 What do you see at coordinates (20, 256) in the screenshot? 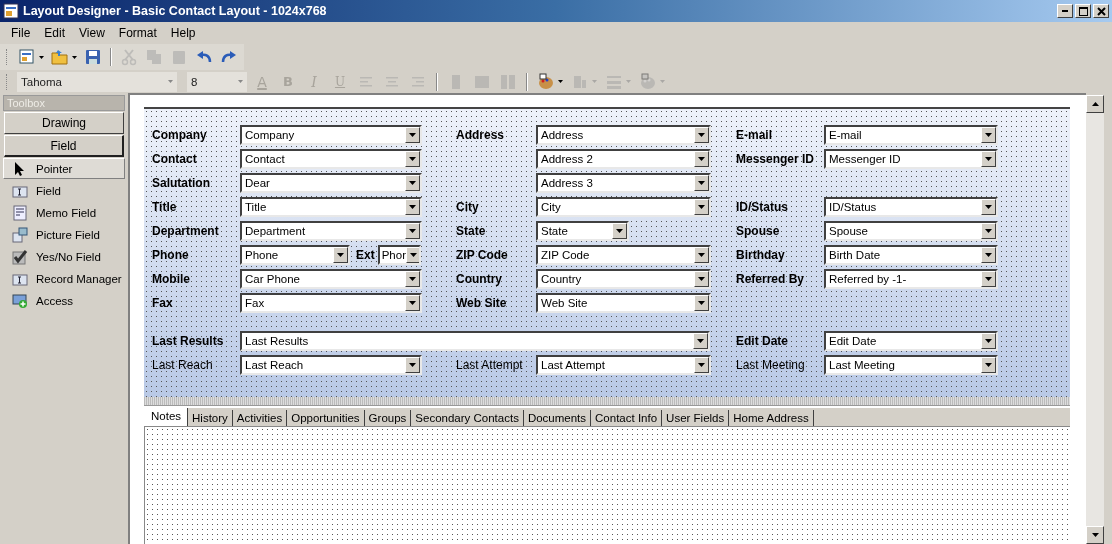
I see `checkmark-icon` at bounding box center [20, 256].